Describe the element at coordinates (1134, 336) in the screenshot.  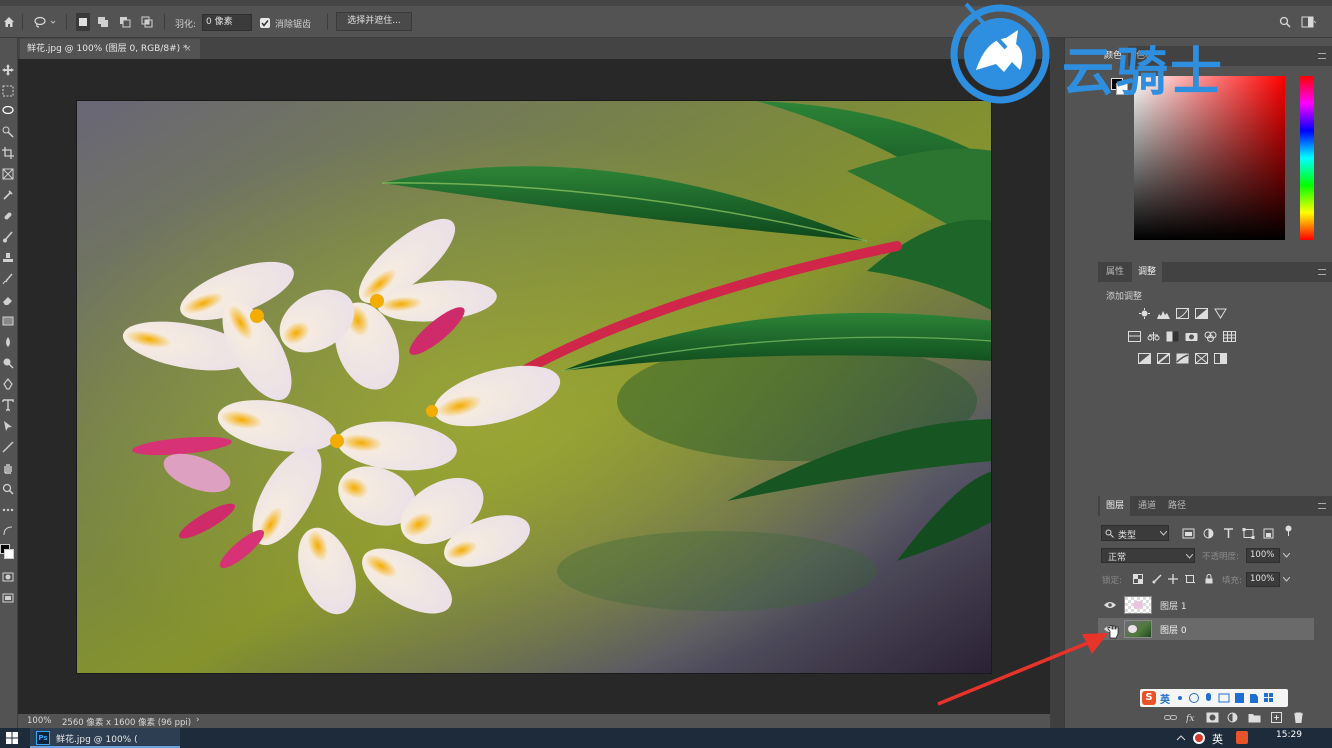
I see `hue-saturation-icon` at that location.